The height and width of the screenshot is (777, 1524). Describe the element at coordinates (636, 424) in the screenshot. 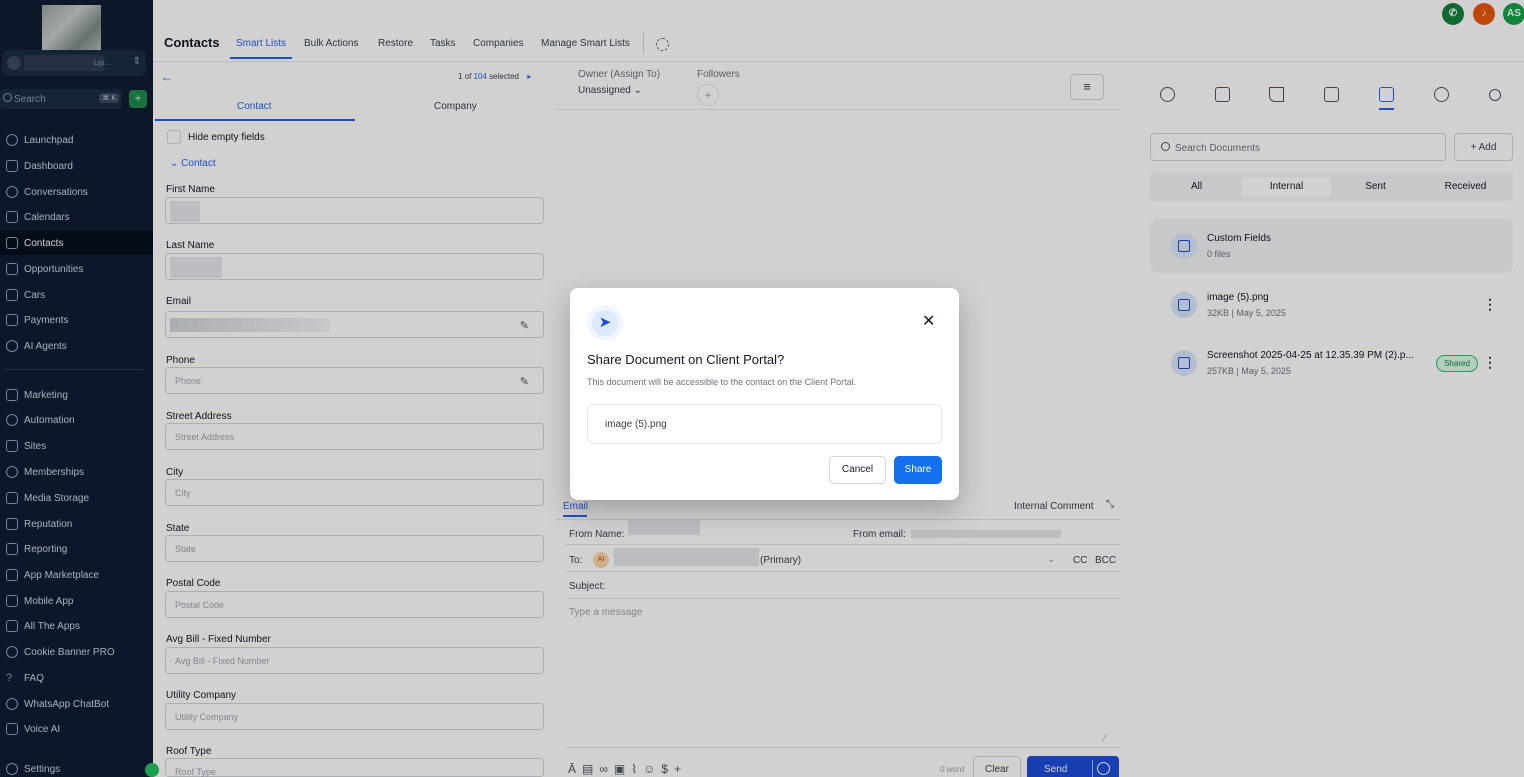

I see `shared-file-name: image (5).png` at that location.